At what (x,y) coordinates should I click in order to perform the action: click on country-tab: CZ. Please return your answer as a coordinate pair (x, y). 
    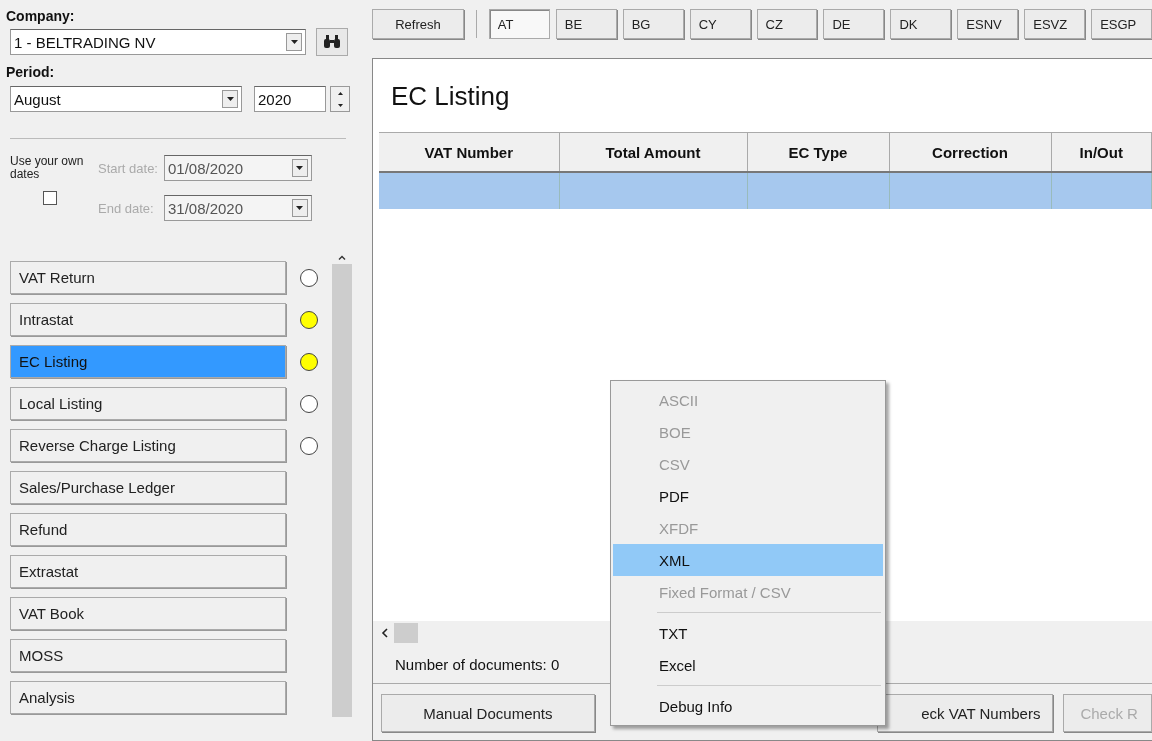
    Looking at the image, I should click on (787, 24).